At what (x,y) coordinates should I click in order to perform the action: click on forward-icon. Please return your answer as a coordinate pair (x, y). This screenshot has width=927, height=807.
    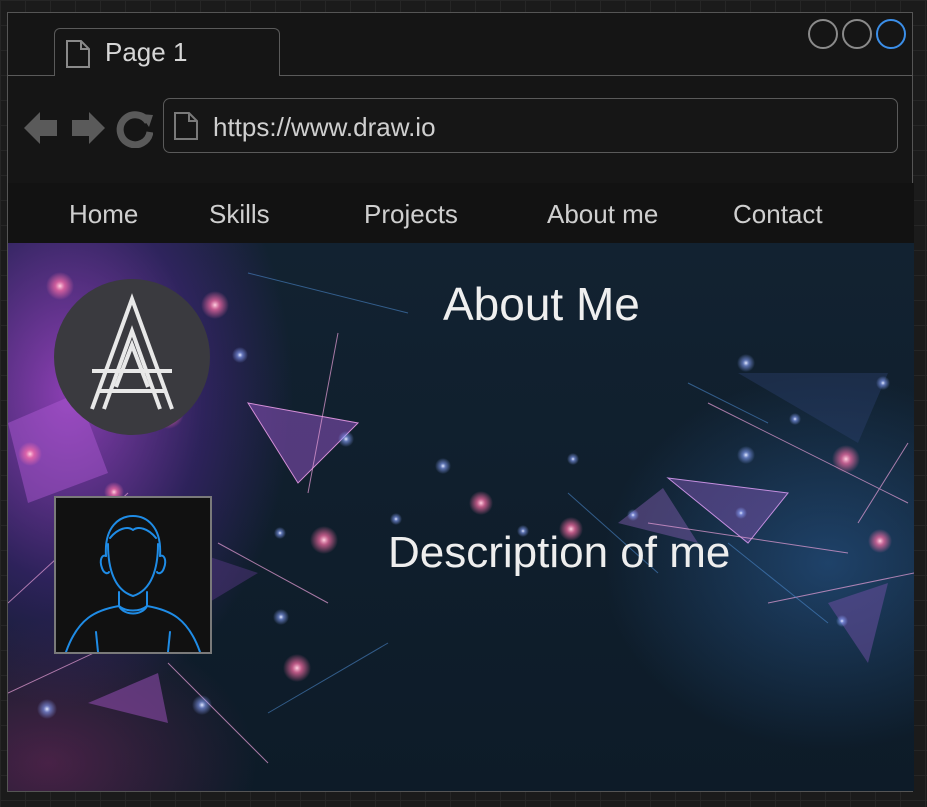
    Looking at the image, I should click on (88, 128).